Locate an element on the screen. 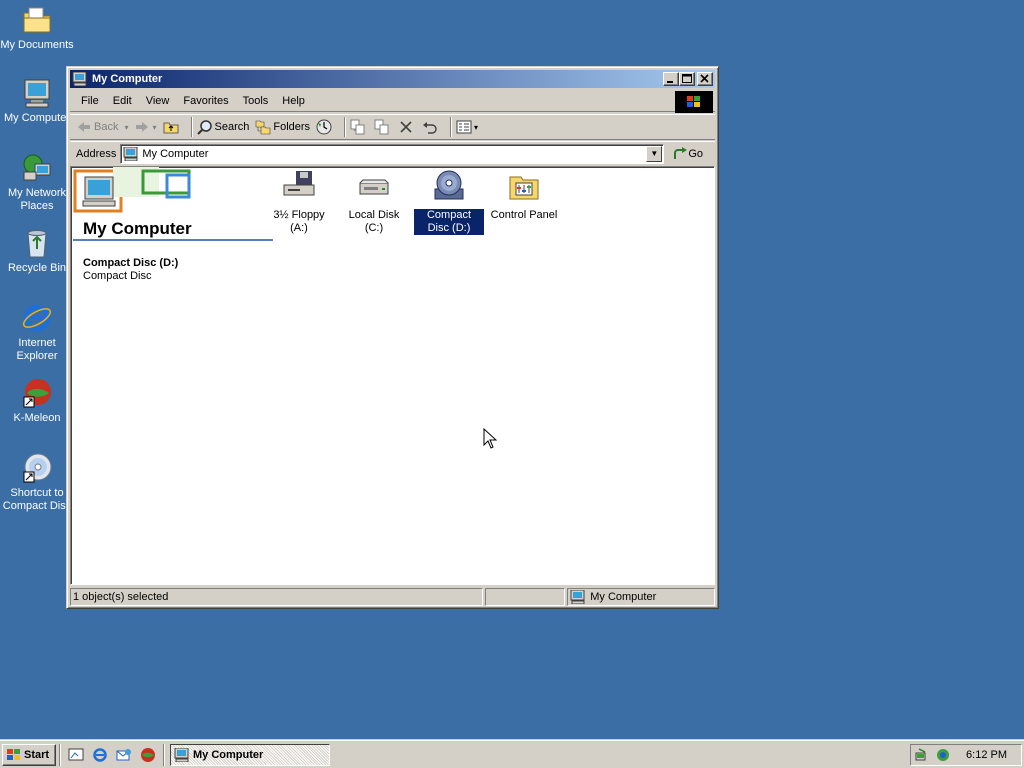  desktop-icon-my-computer: My Computer is located at coordinates (37, 101).